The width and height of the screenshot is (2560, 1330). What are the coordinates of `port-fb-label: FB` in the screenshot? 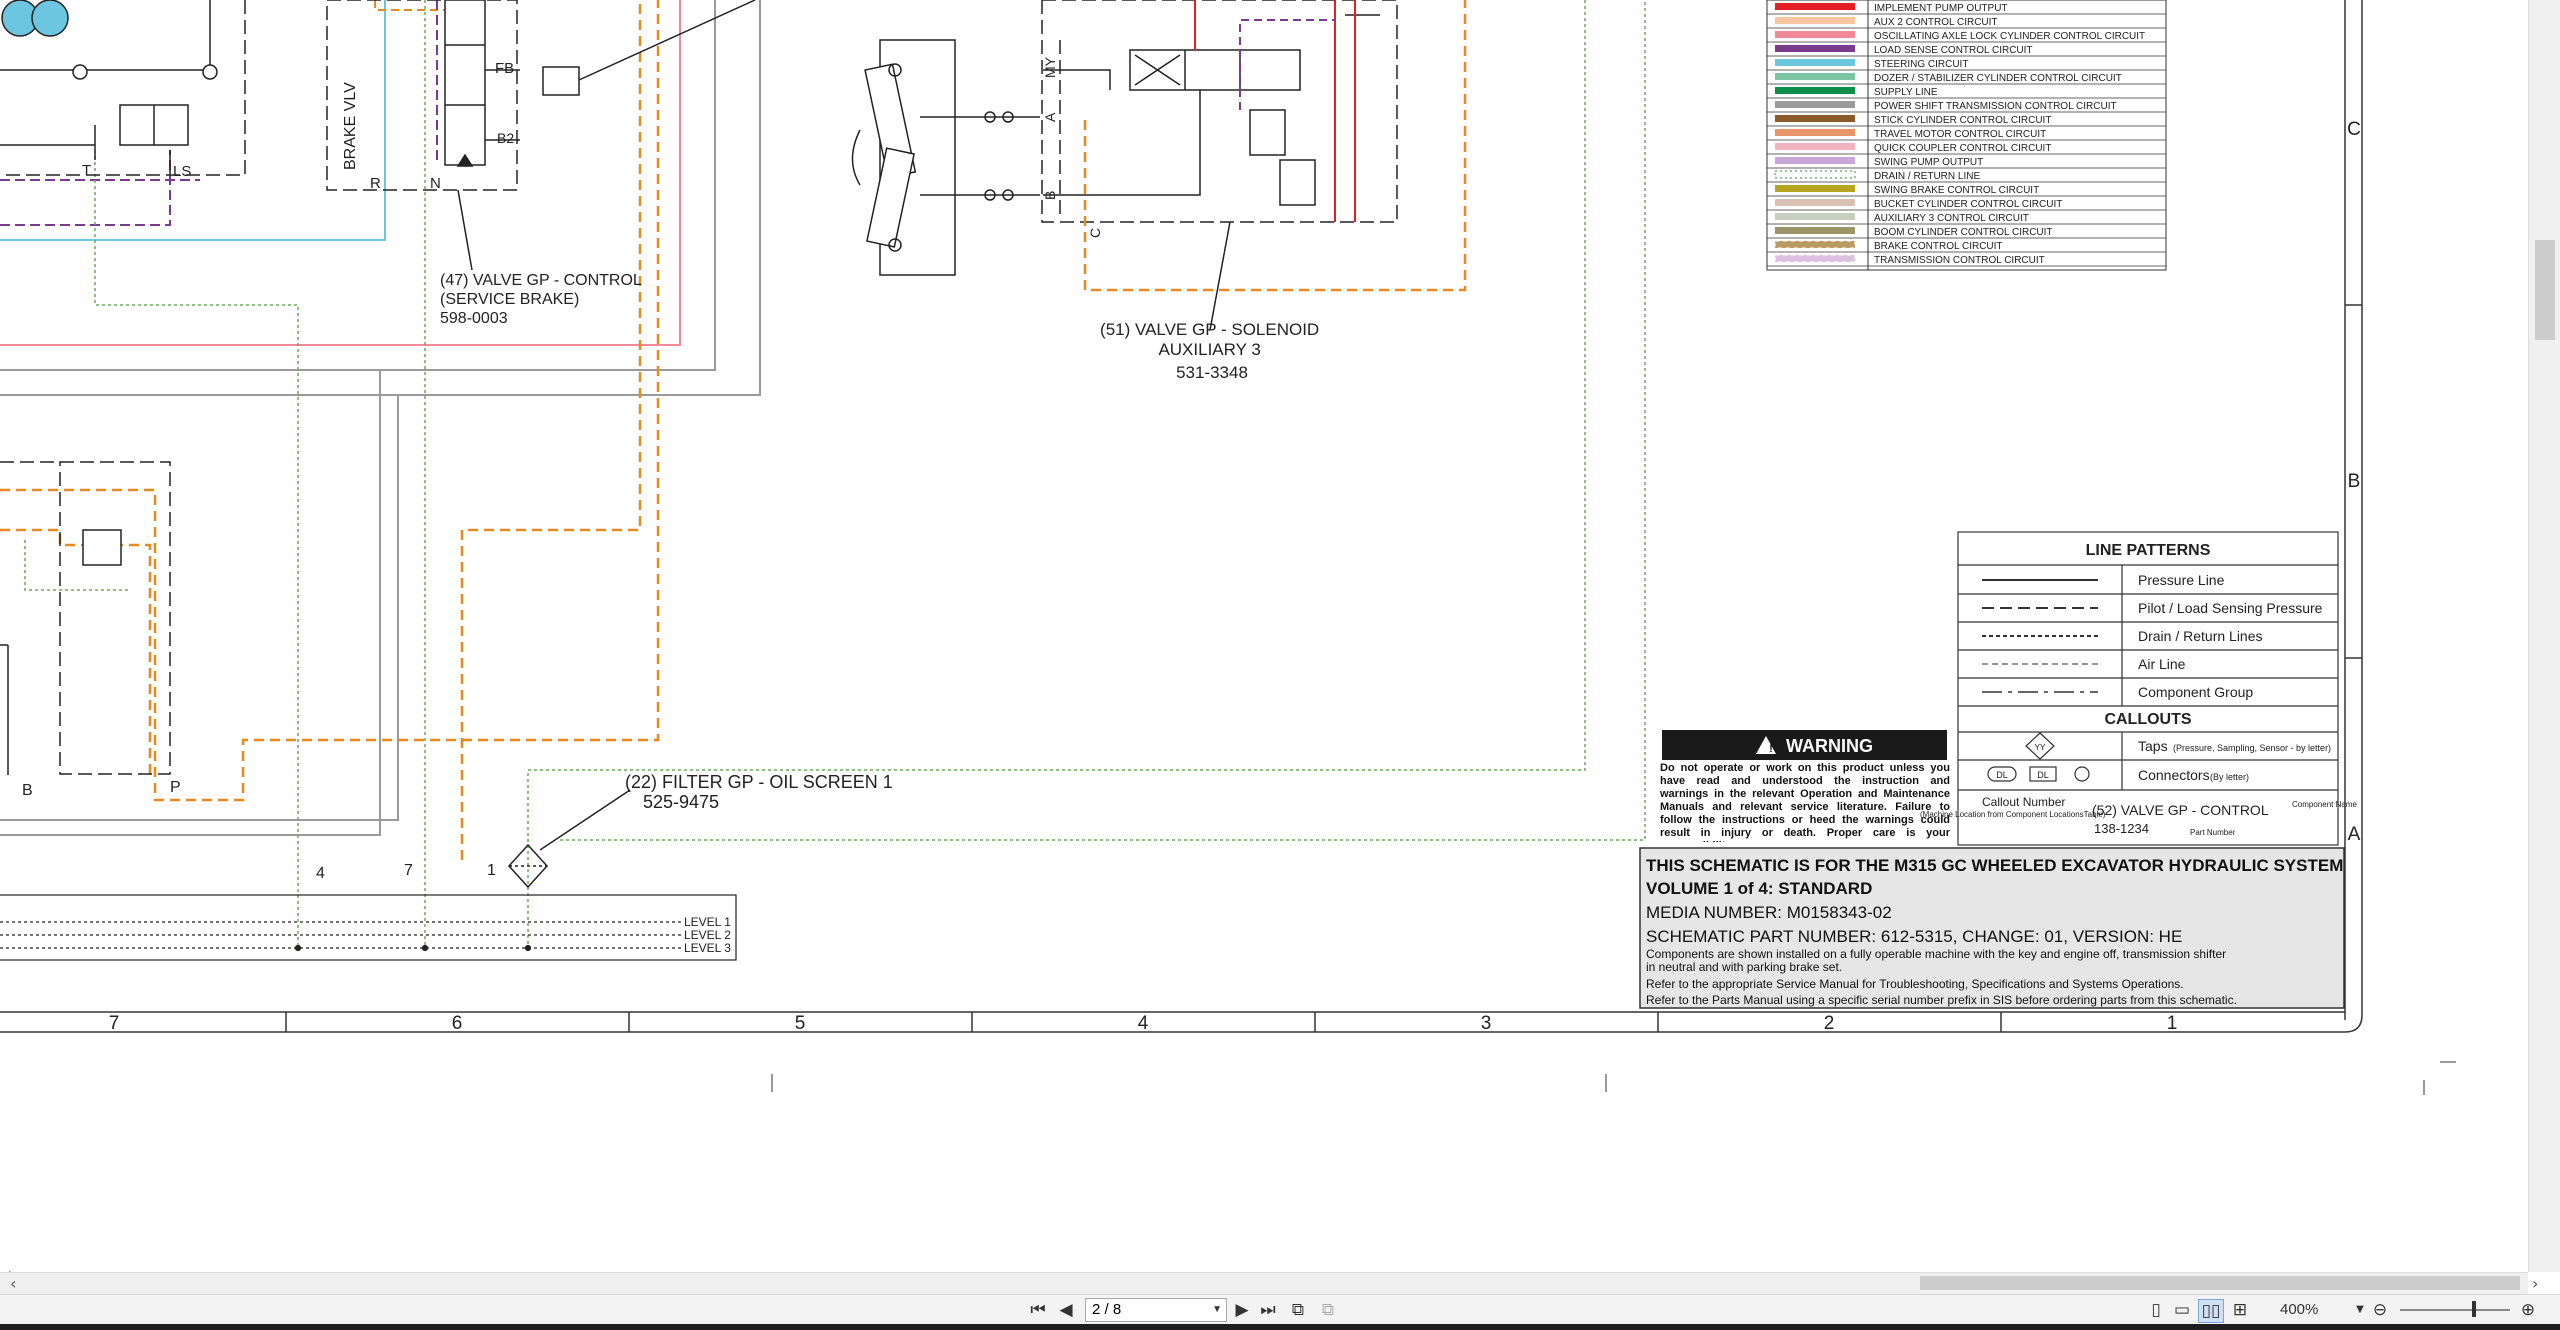 It's located at (504, 68).